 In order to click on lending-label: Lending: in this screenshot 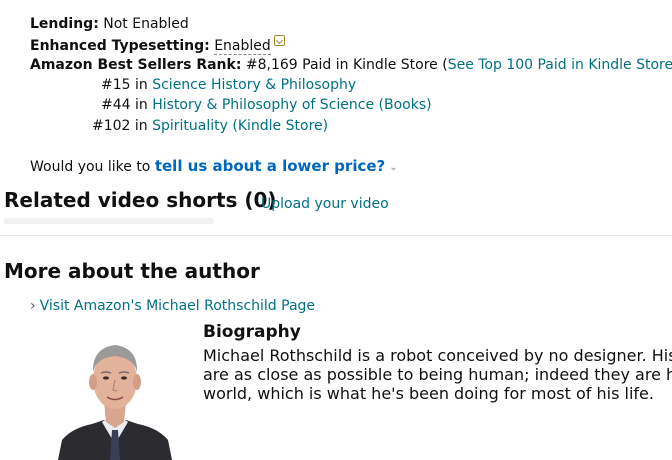, I will do `click(64, 24)`.